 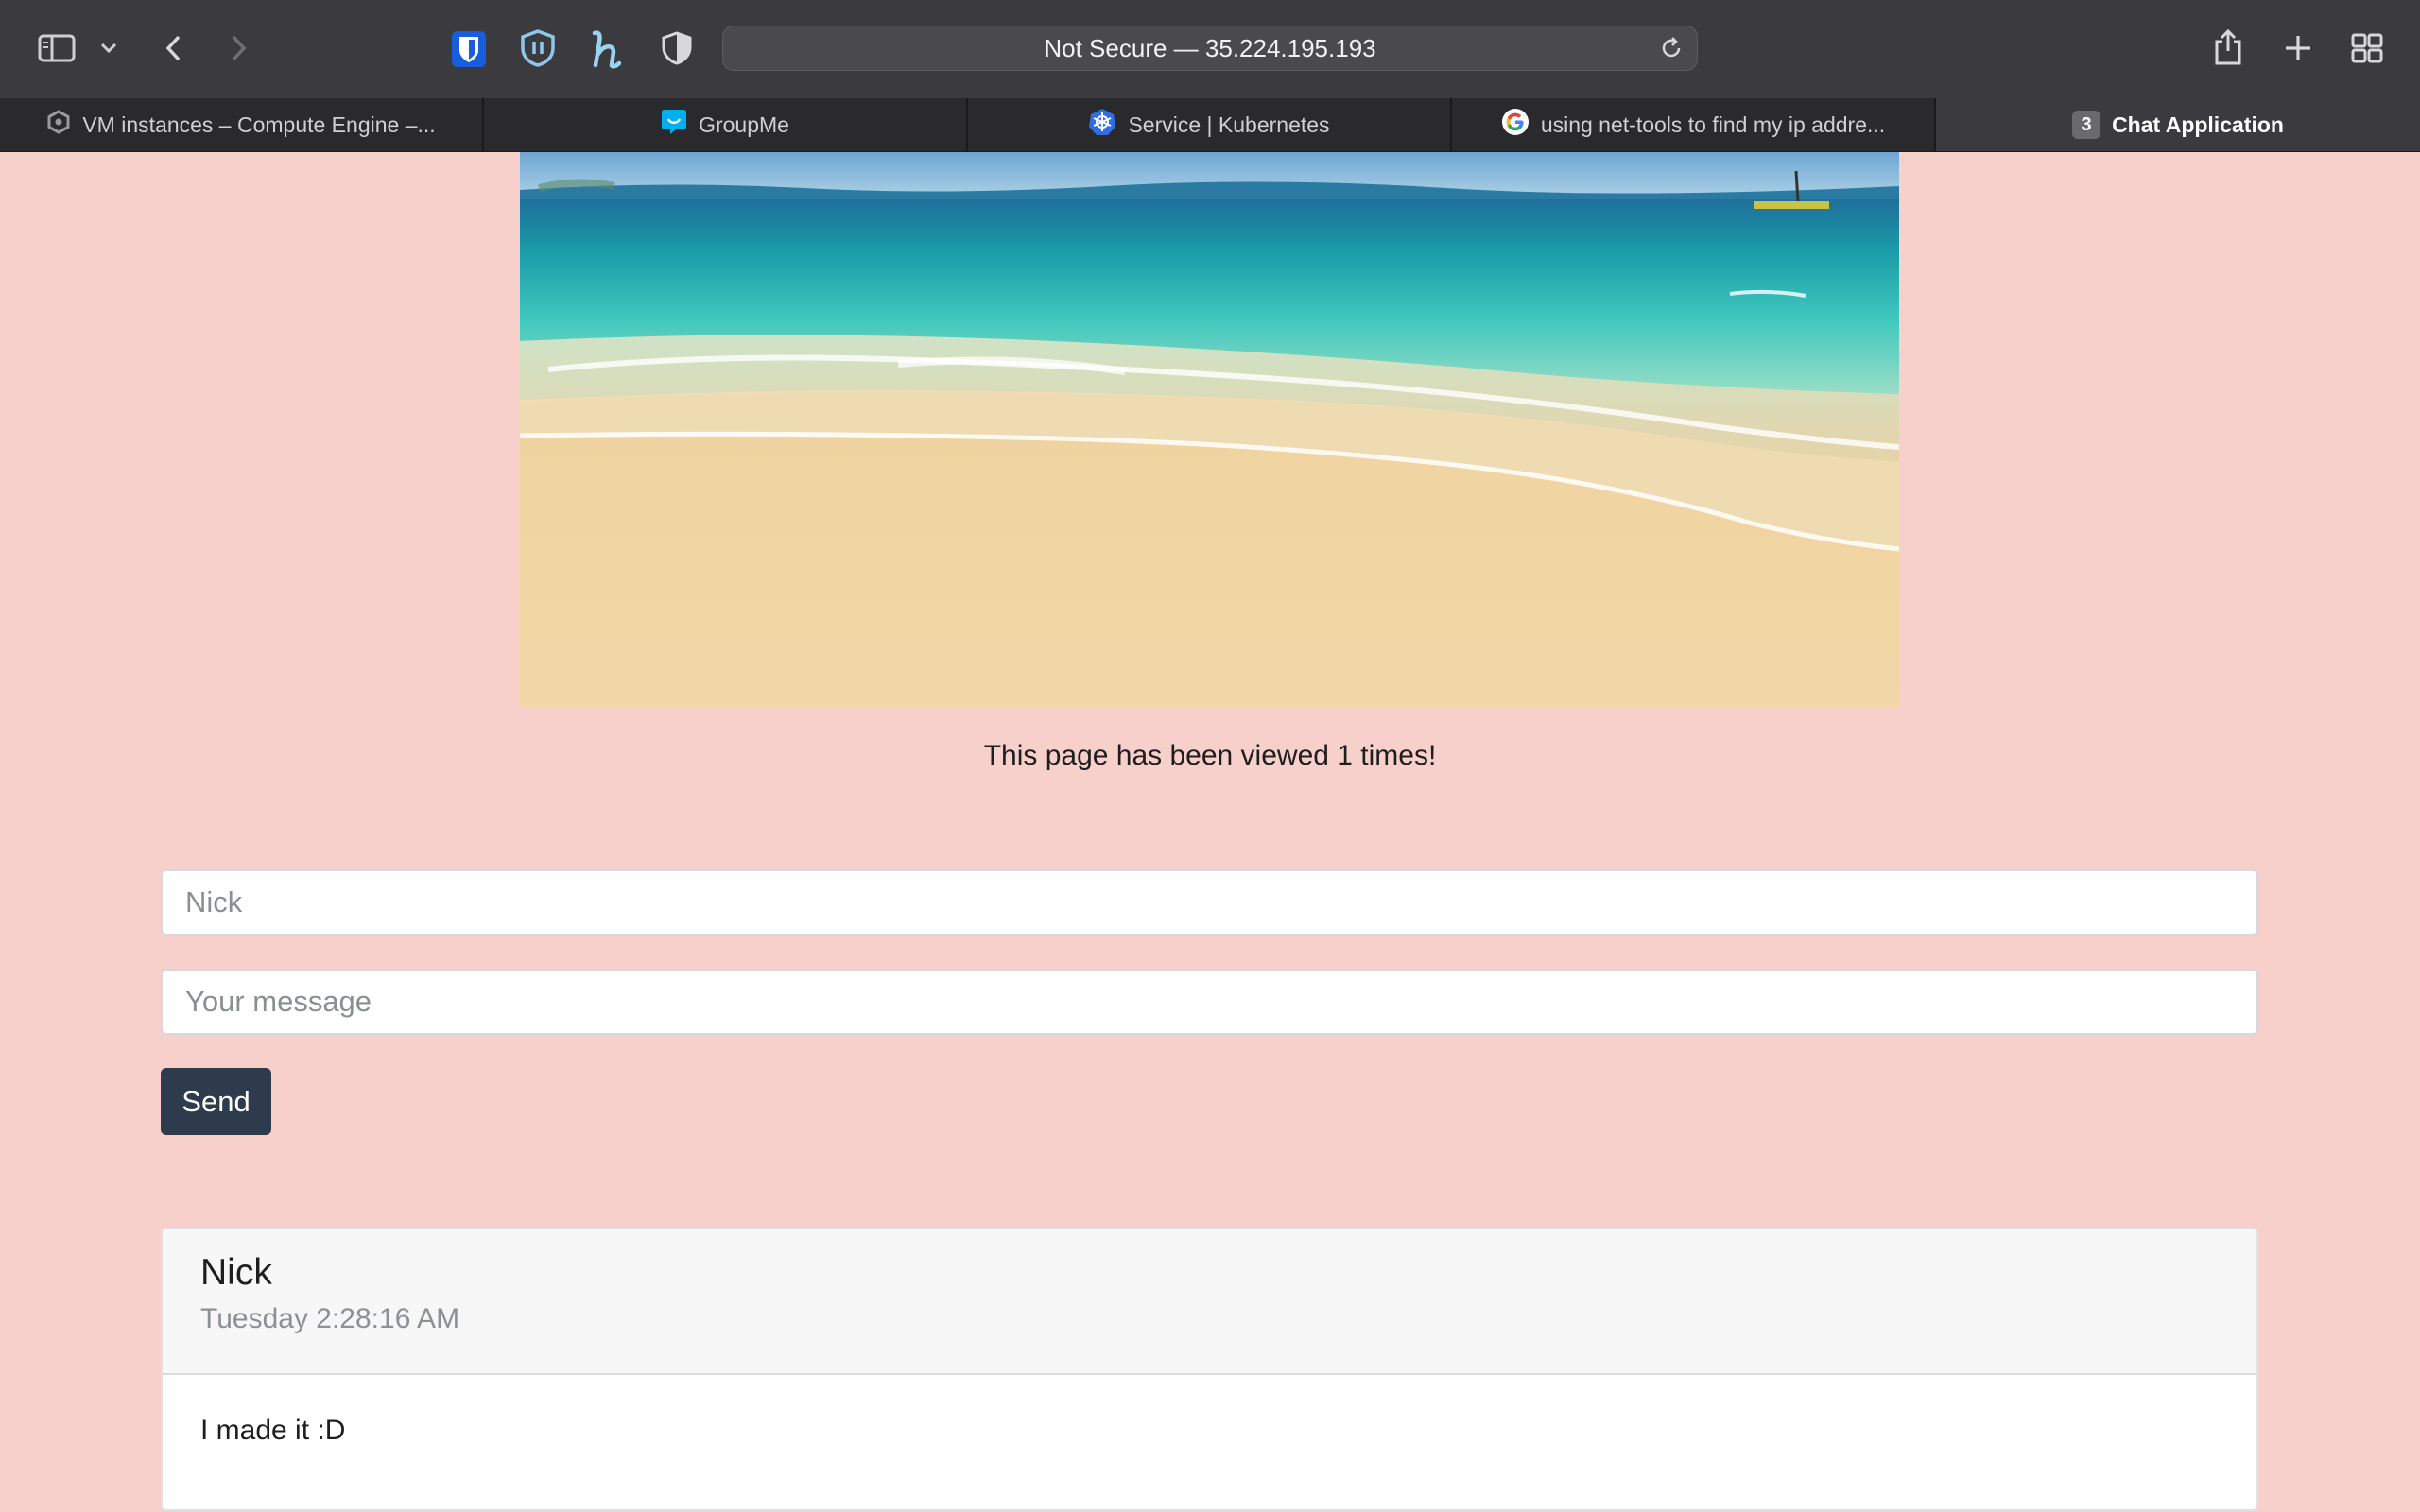 What do you see at coordinates (744, 124) in the screenshot?
I see `tab-label: GroupMe` at bounding box center [744, 124].